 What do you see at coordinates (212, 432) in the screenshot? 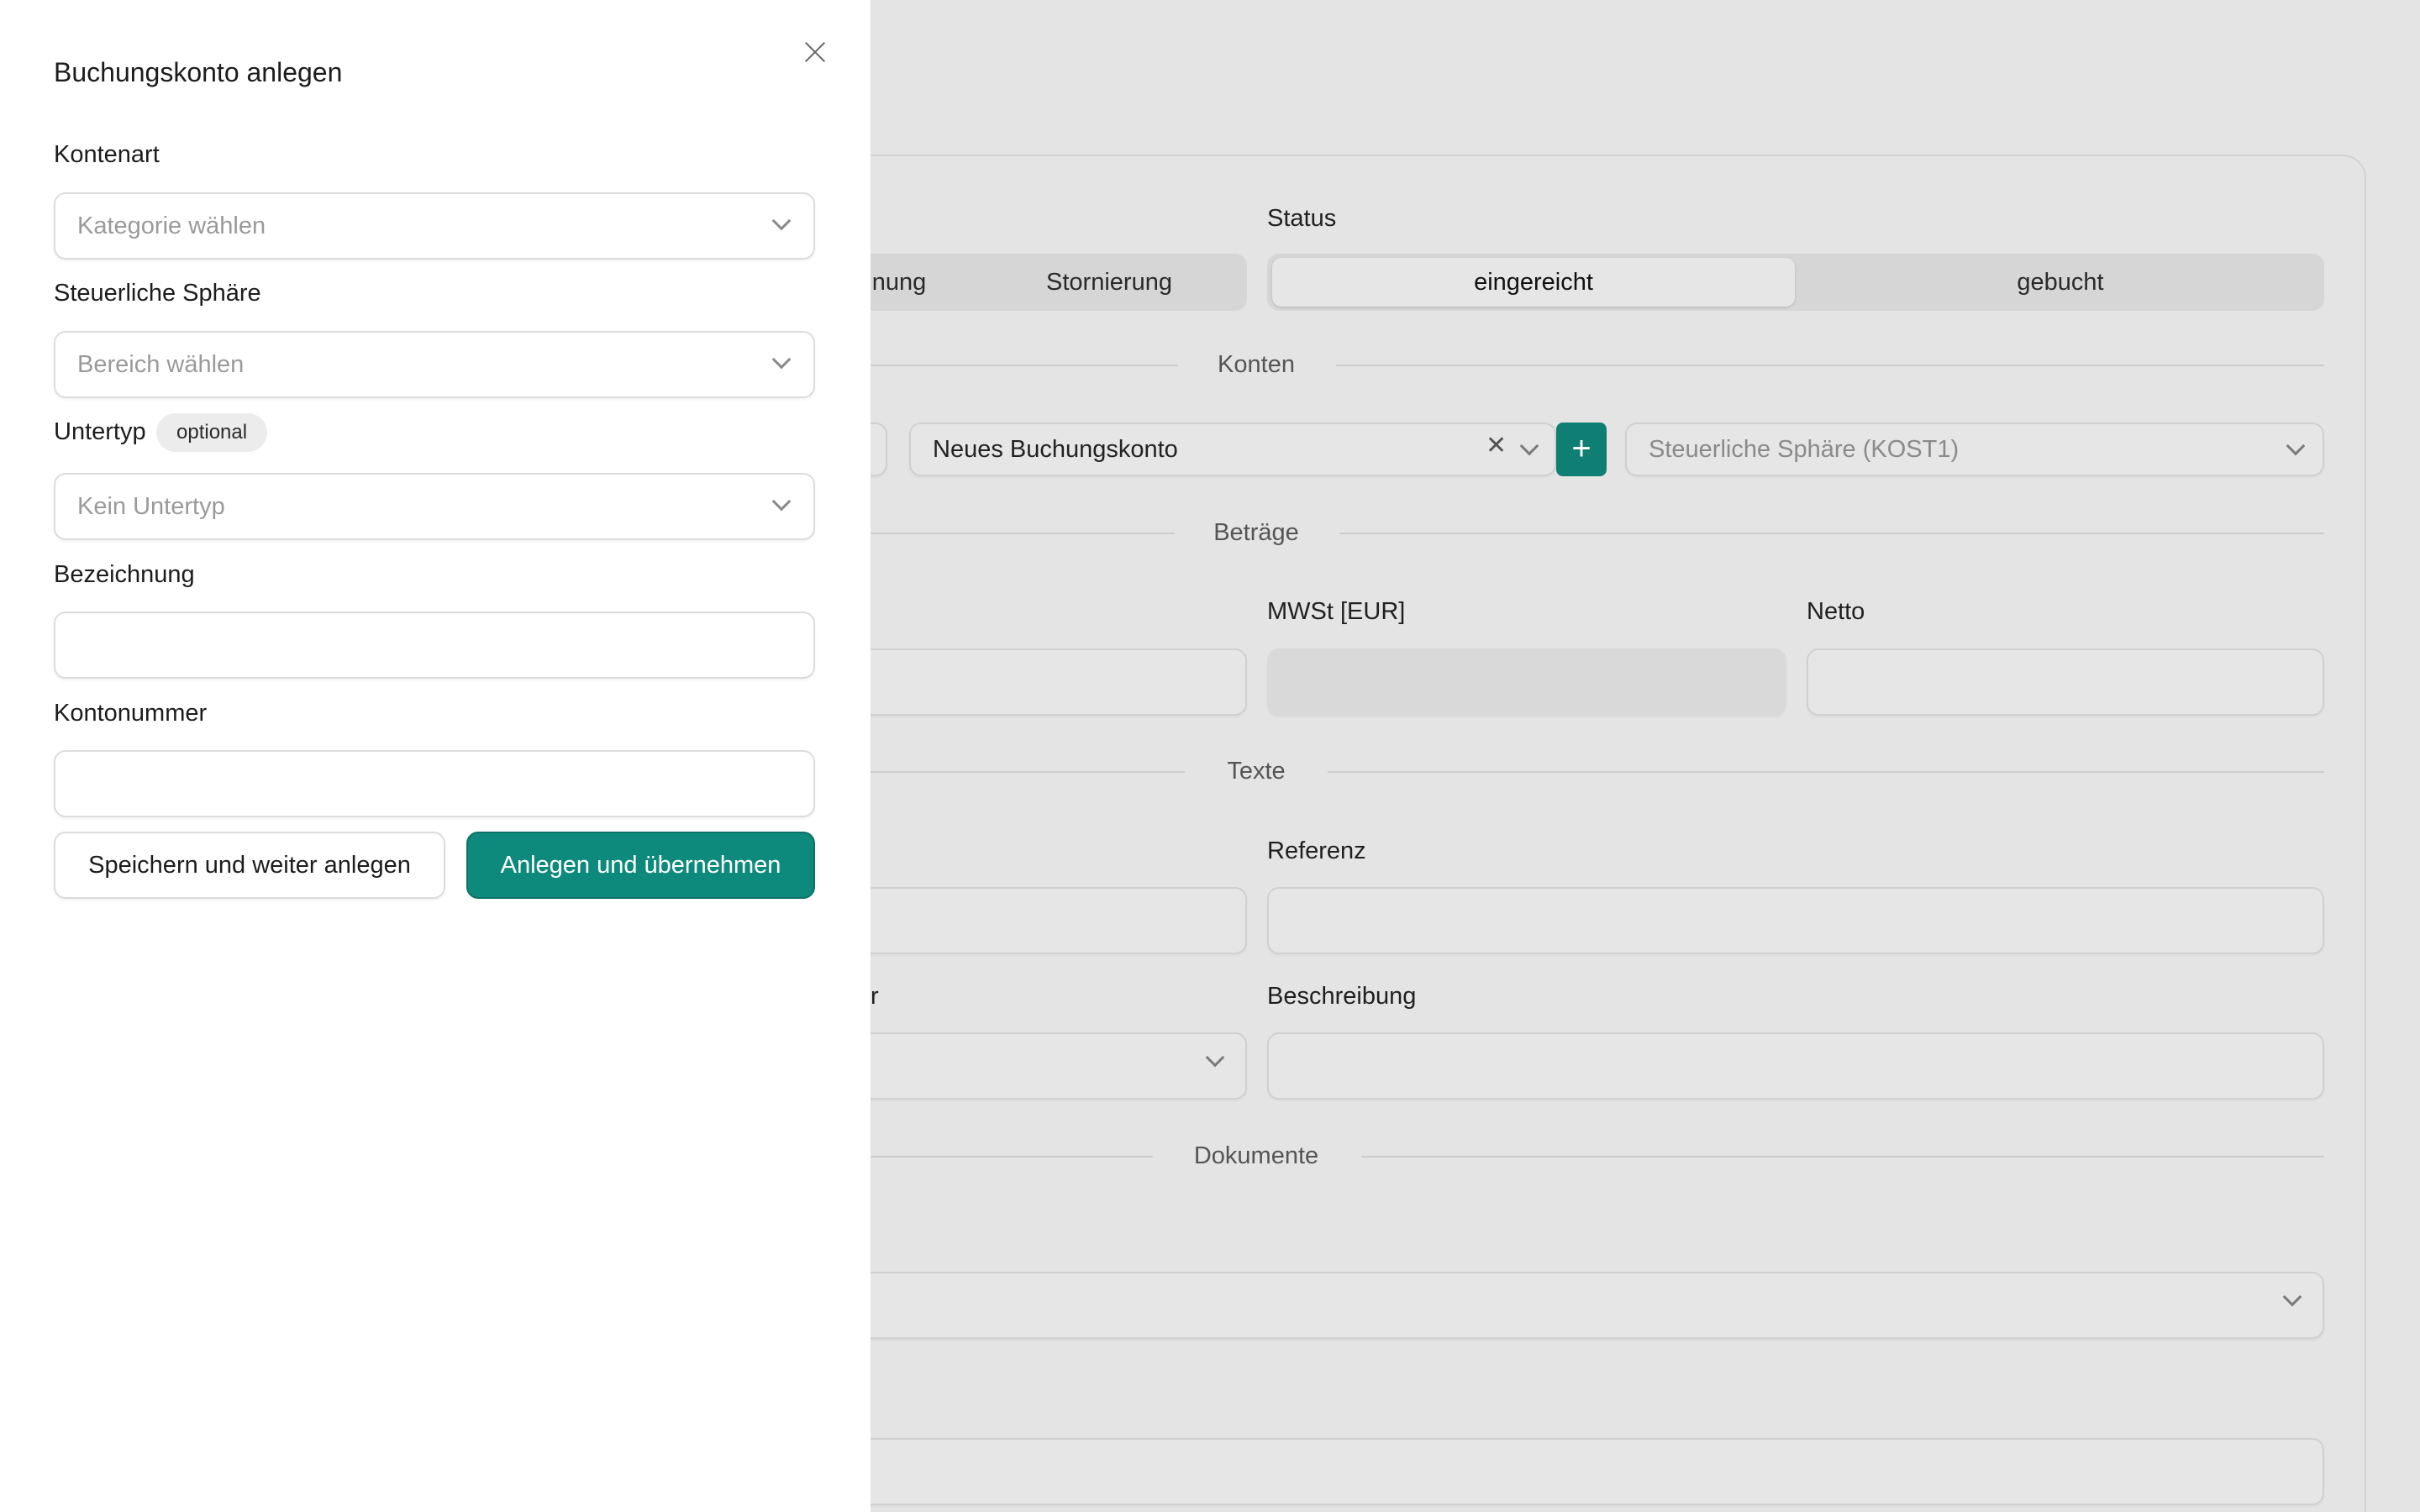
I see `optional-badge: optional` at bounding box center [212, 432].